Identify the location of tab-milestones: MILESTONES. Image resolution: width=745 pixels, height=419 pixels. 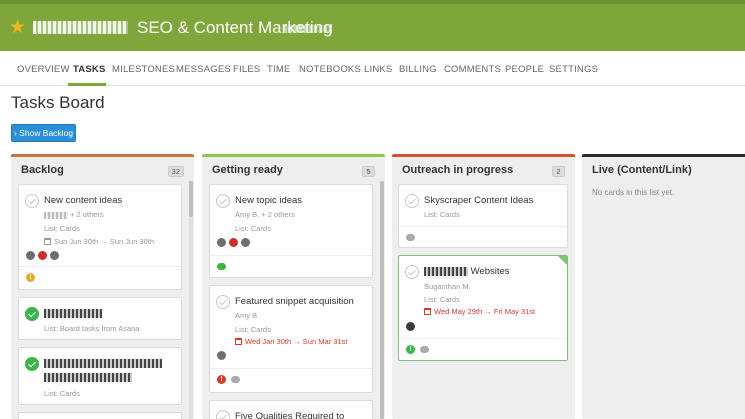
(143, 69).